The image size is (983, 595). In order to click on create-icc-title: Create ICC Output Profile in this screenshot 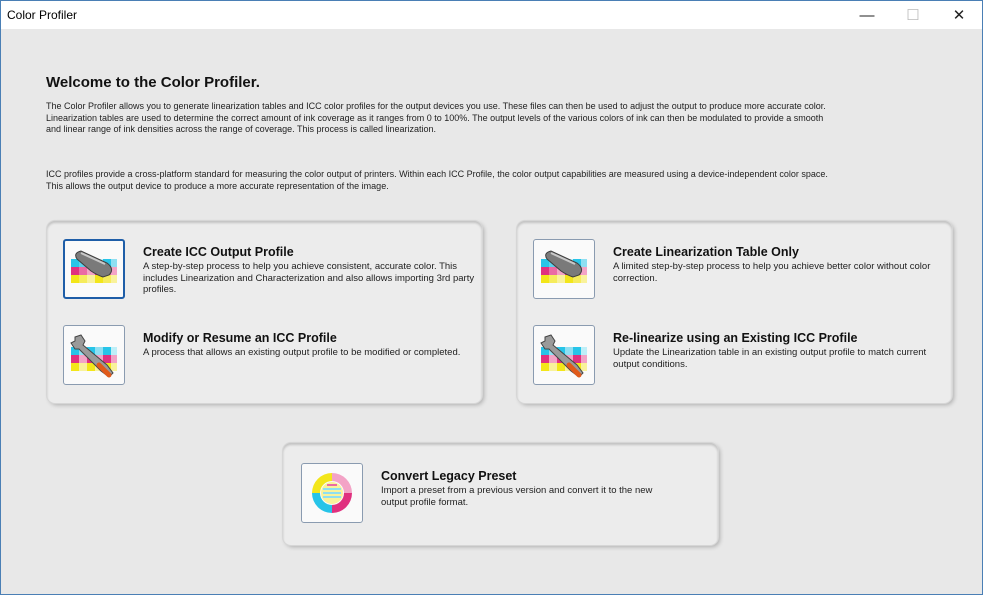, I will do `click(218, 252)`.